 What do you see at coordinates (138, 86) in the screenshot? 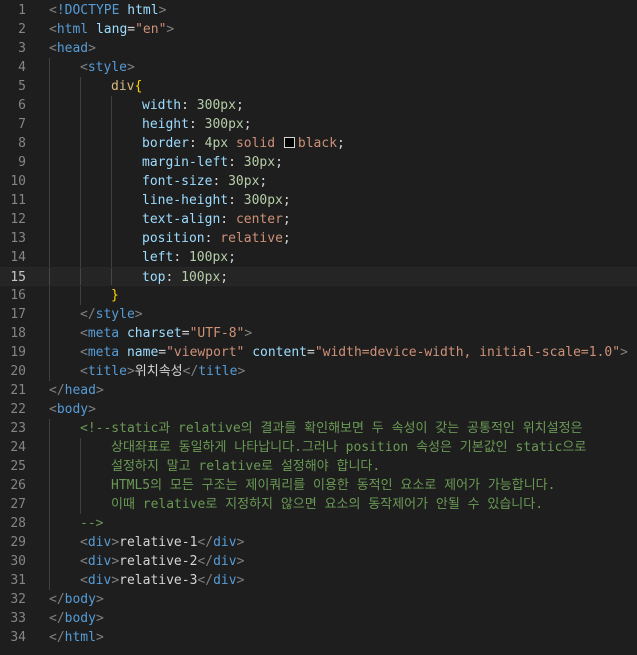
I see `code-token: {` at bounding box center [138, 86].